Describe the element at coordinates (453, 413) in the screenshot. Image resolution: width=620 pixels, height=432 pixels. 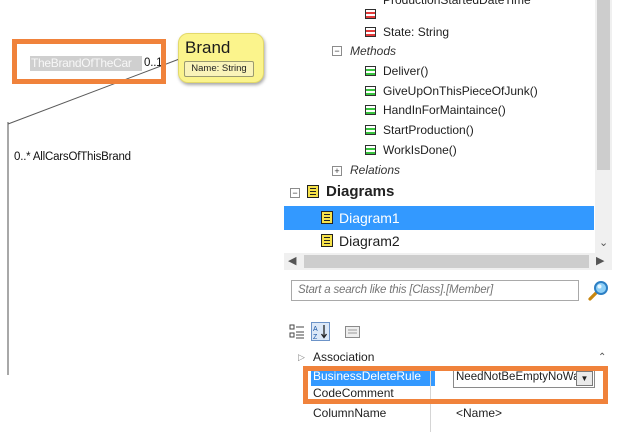
I see `property-row-column-name: ColumnName <Name>` at that location.